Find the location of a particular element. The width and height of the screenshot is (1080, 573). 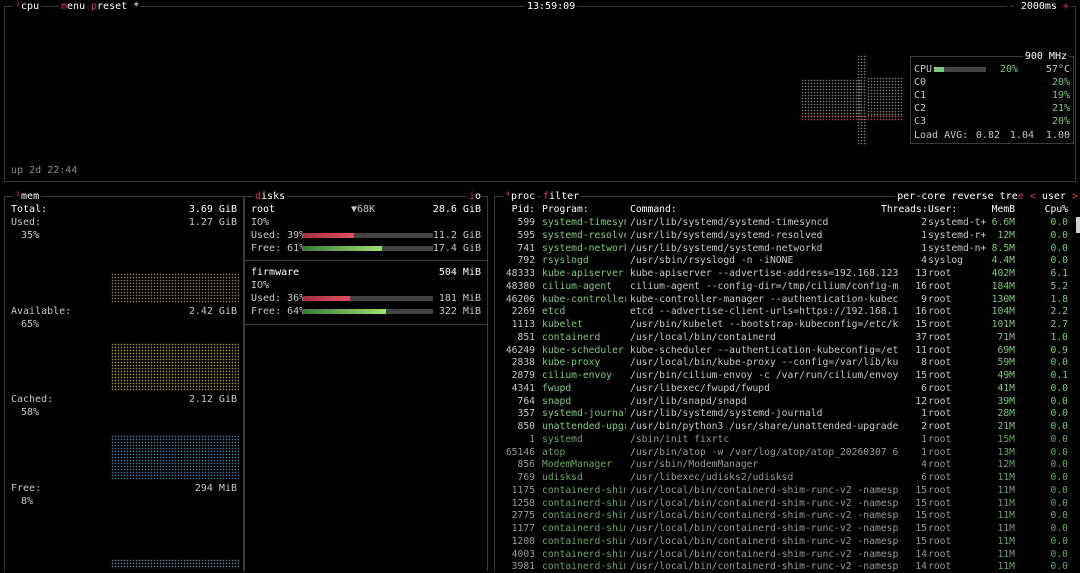

disk-used-bar-fill is located at coordinates (328, 235).